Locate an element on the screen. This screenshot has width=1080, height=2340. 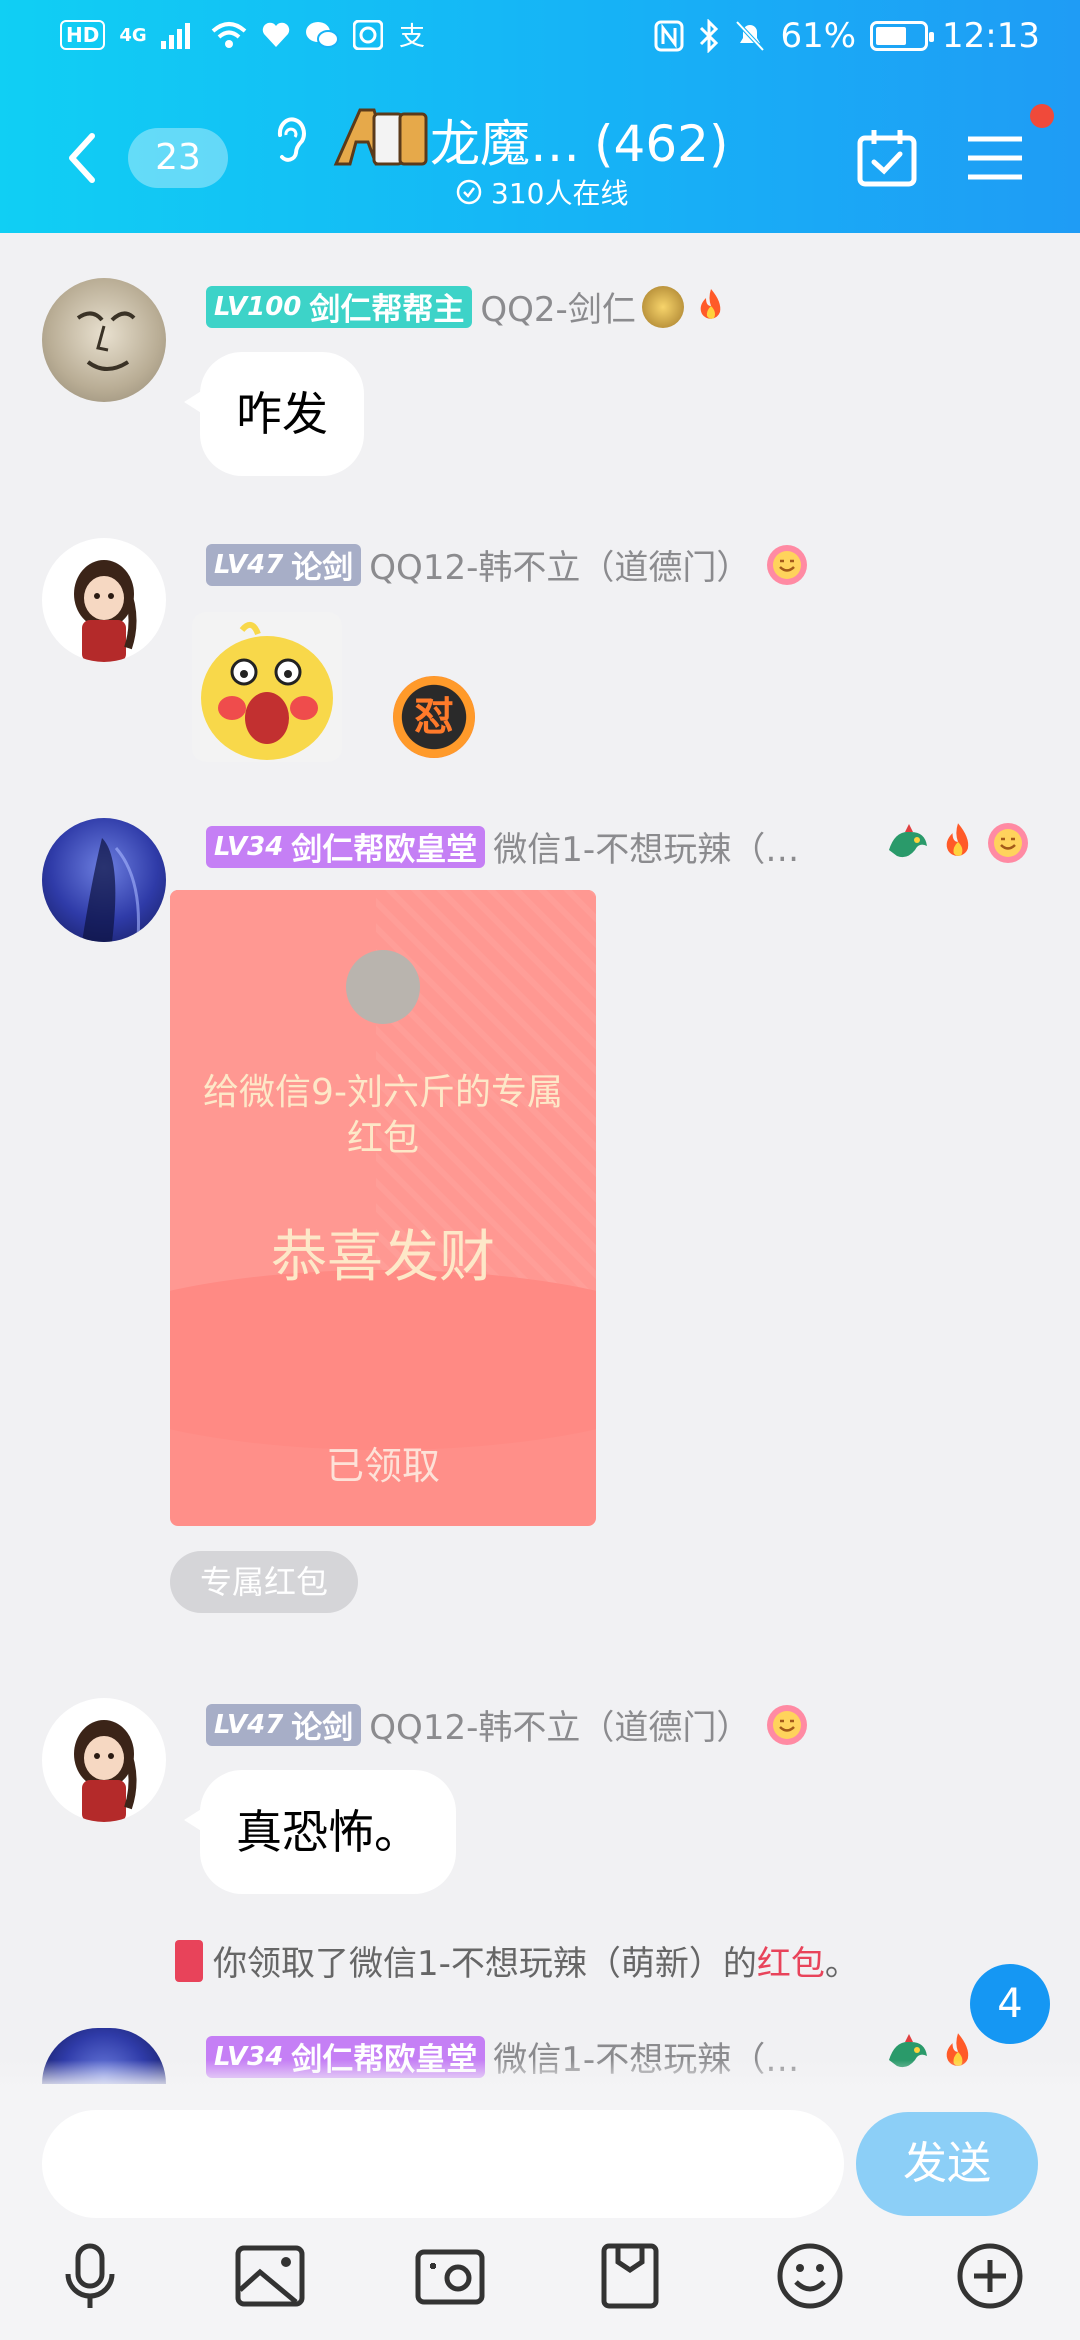
wechat-icon is located at coordinates (322, 35).